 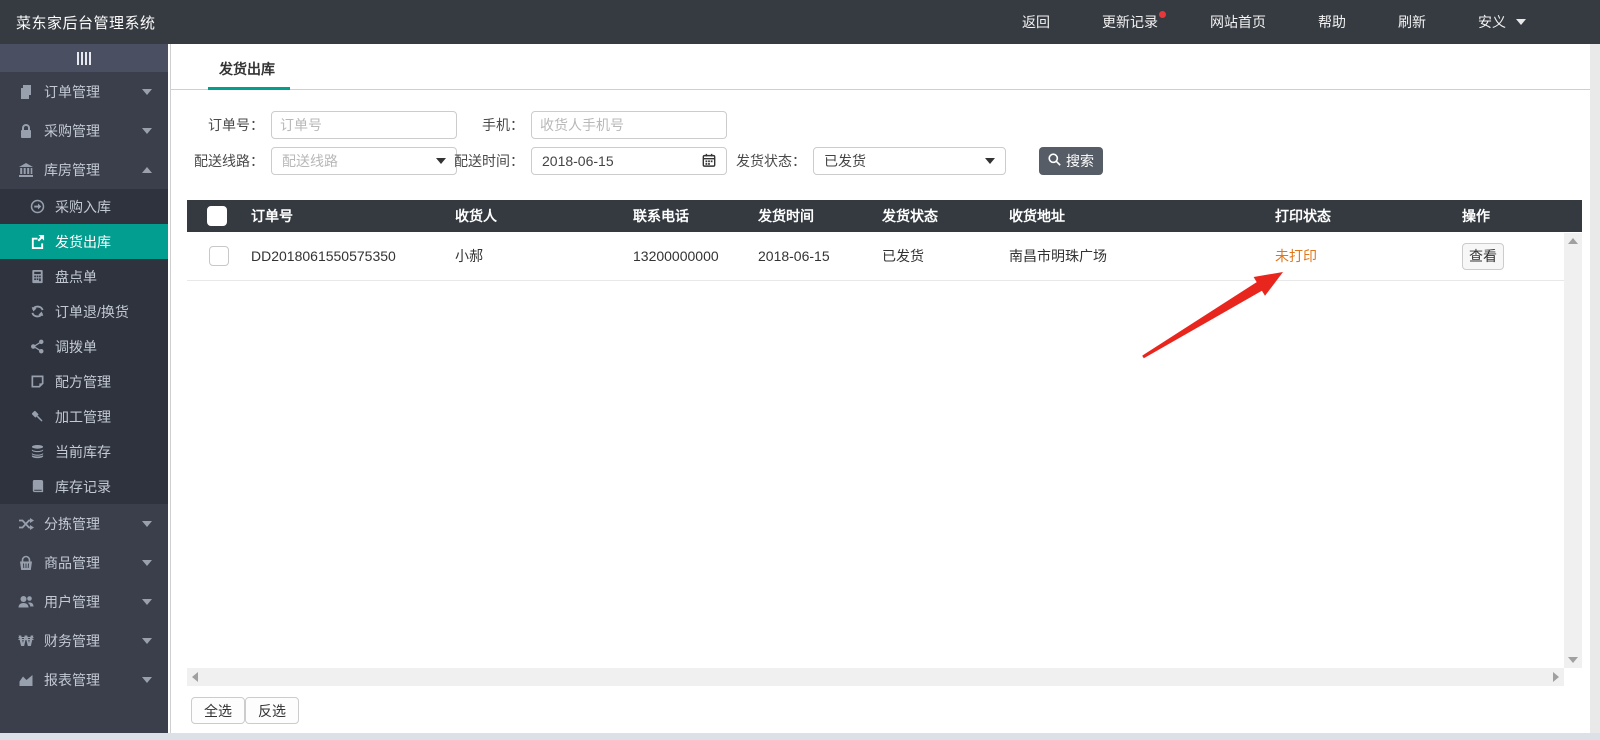 What do you see at coordinates (1296, 256) in the screenshot?
I see `print-status-link: 未打印` at bounding box center [1296, 256].